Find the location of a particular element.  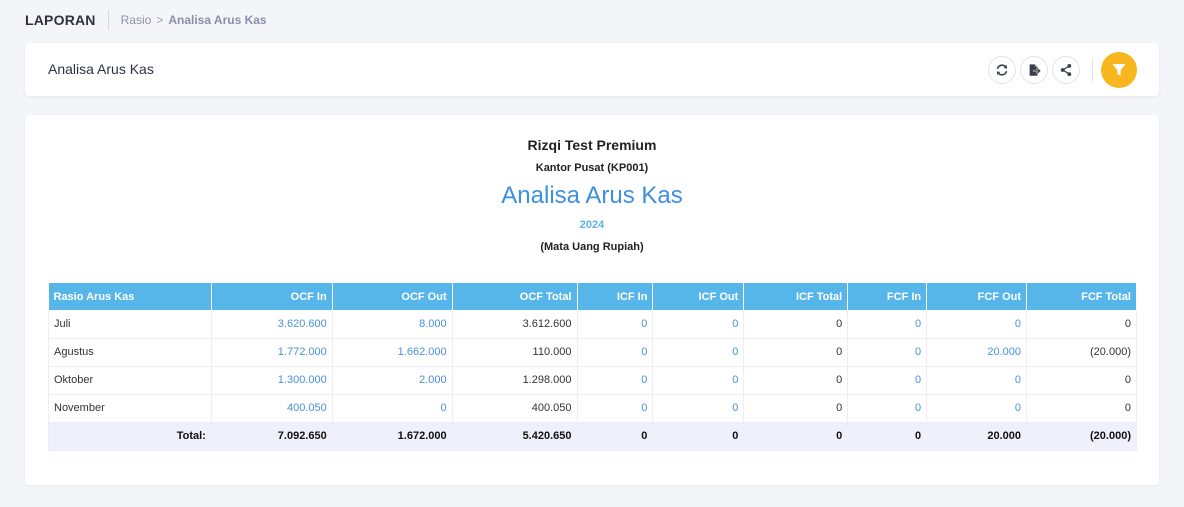

report-title: Analisa Arus Kas is located at coordinates (592, 195).